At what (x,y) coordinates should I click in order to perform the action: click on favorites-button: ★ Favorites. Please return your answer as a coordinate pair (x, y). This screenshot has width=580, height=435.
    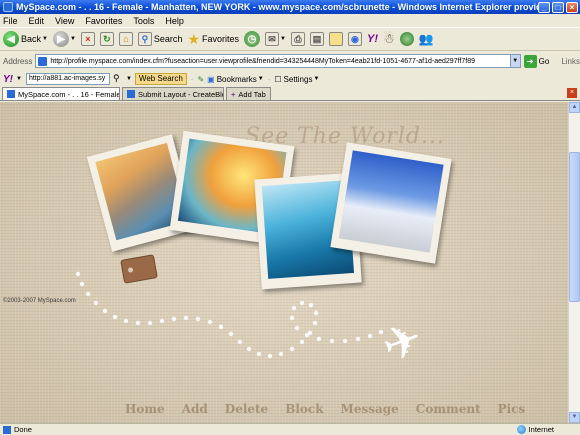
    Looking at the image, I should click on (213, 39).